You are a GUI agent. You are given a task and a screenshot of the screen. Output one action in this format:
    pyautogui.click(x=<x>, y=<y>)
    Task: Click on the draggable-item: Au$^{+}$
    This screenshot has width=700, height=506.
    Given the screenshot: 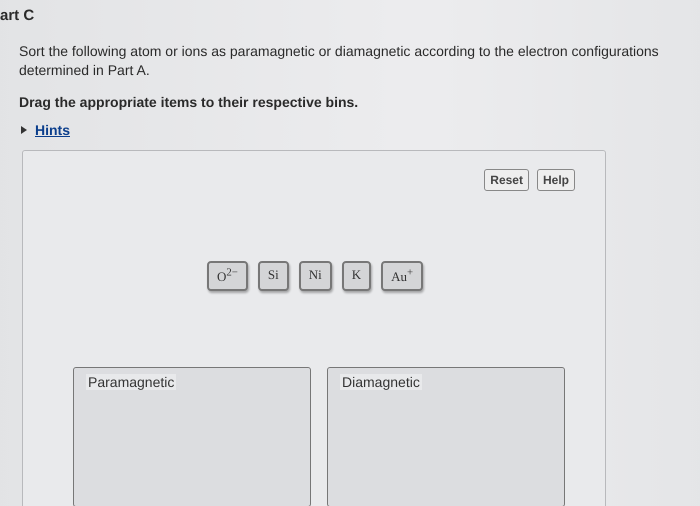 What is the action you would take?
    pyautogui.click(x=402, y=276)
    